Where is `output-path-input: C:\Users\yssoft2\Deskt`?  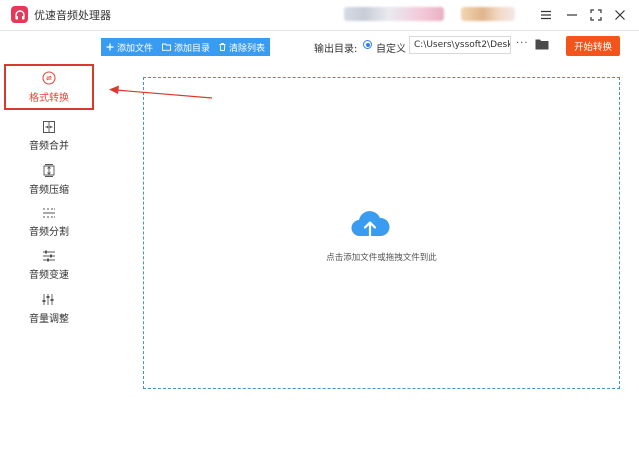 output-path-input: C:\Users\yssoft2\Deskt is located at coordinates (460, 45).